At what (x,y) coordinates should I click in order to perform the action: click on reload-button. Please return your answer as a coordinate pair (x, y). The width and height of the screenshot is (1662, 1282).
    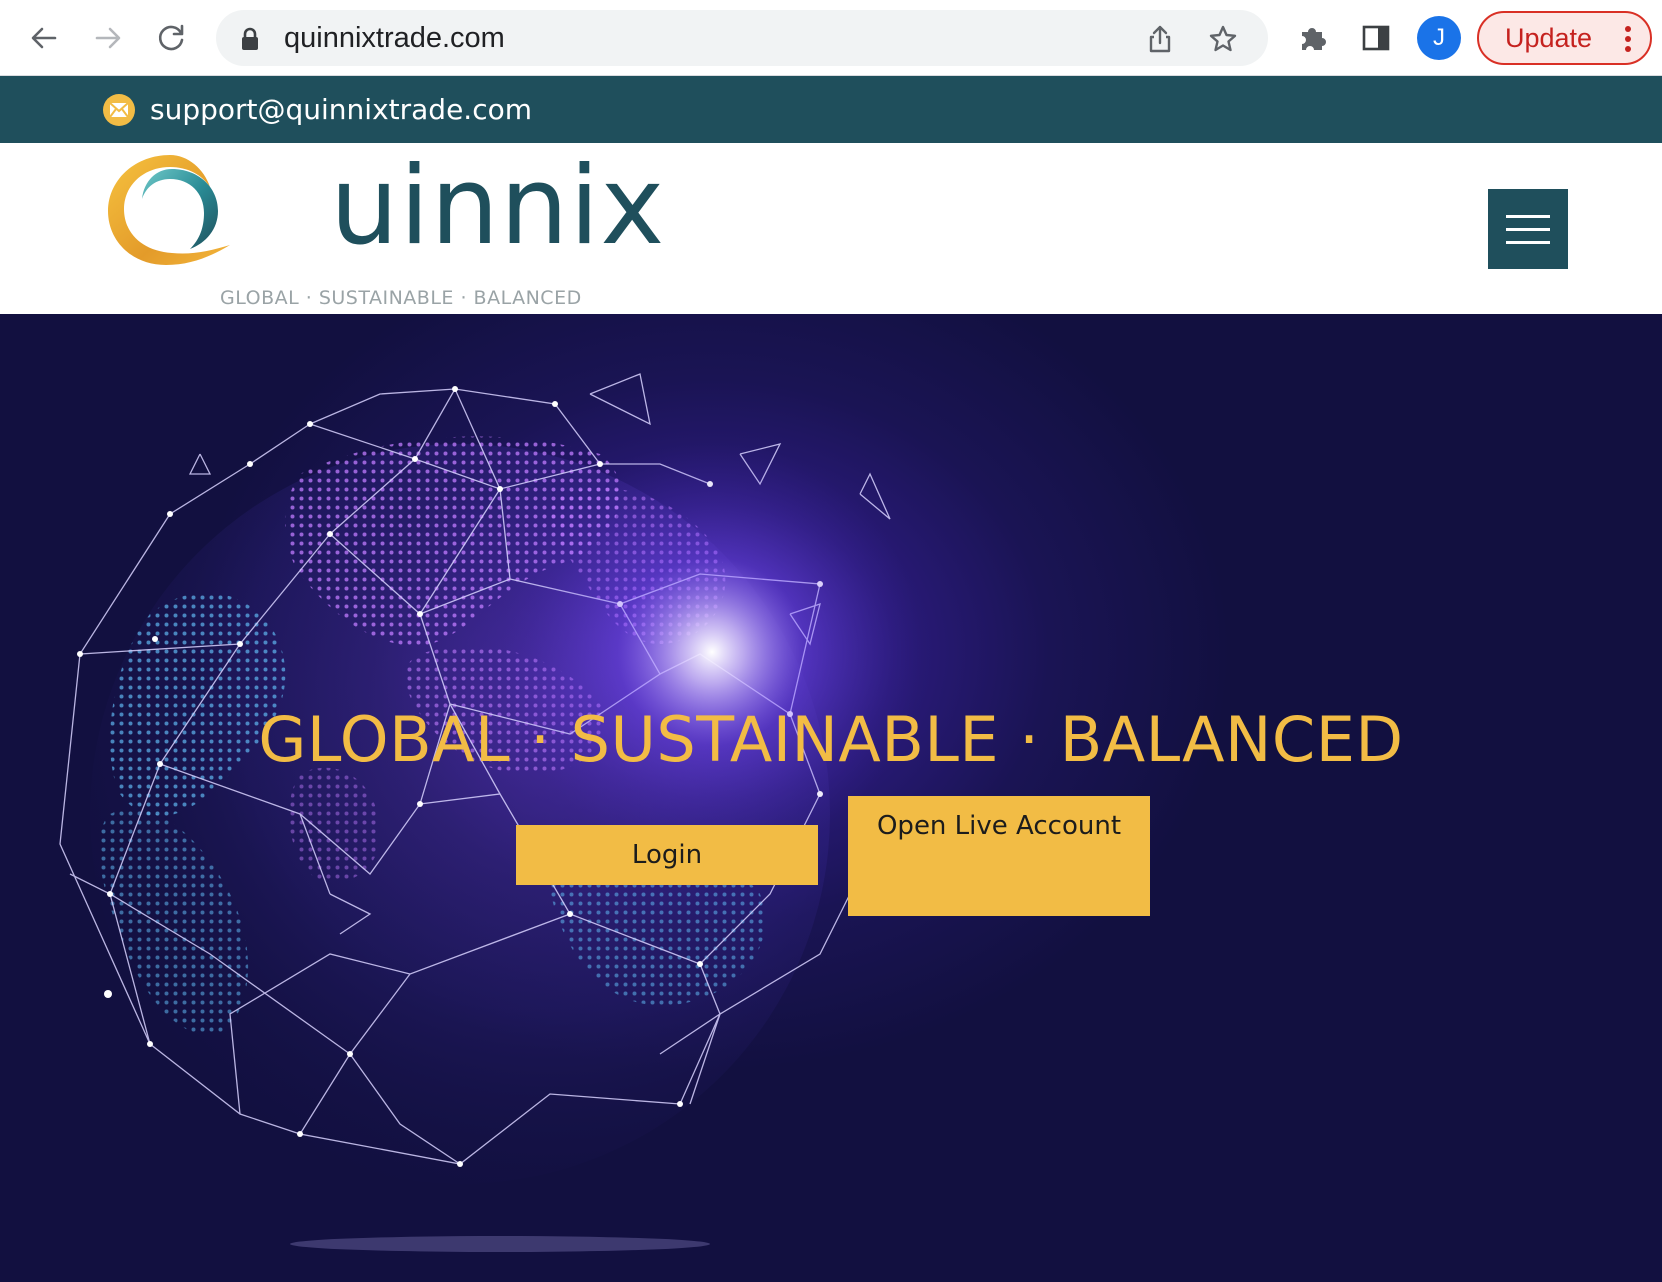
    Looking at the image, I should click on (172, 38).